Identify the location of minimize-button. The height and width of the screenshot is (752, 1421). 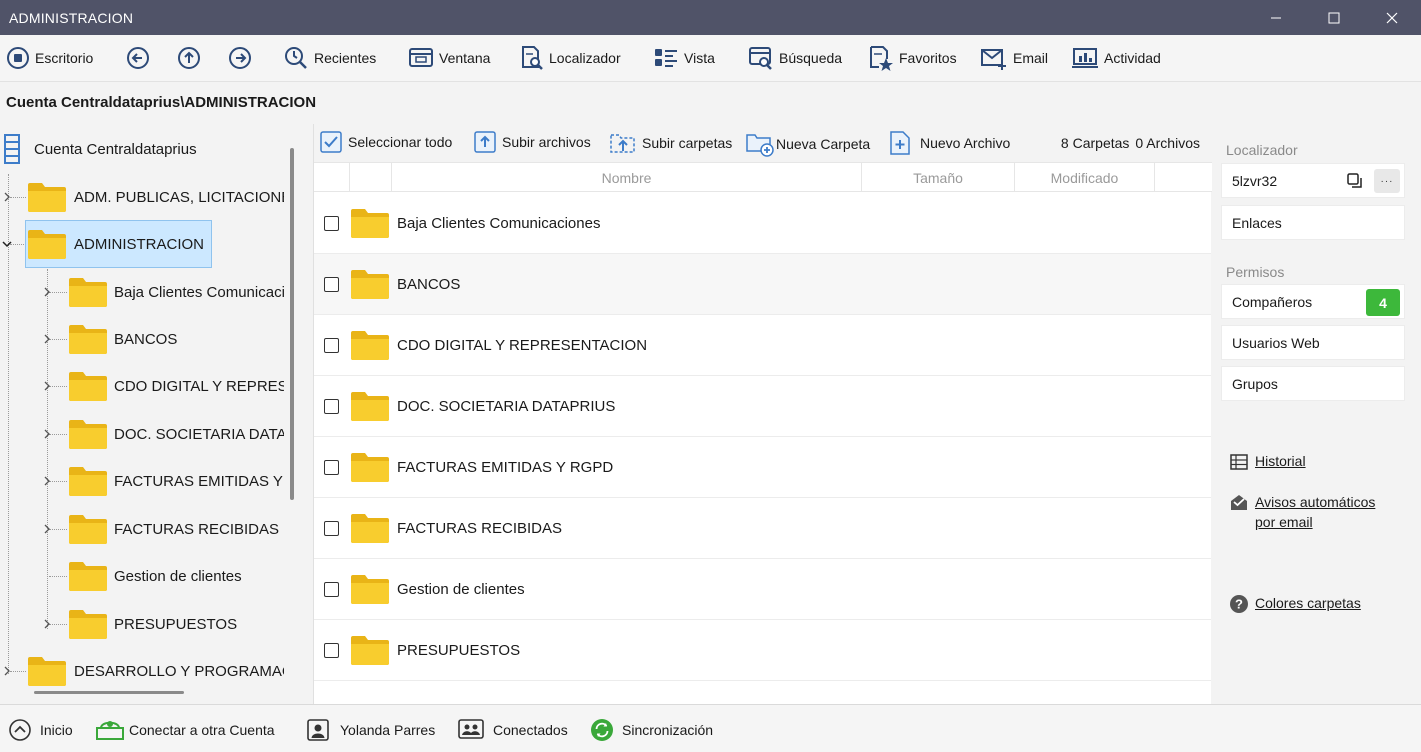
(1276, 17).